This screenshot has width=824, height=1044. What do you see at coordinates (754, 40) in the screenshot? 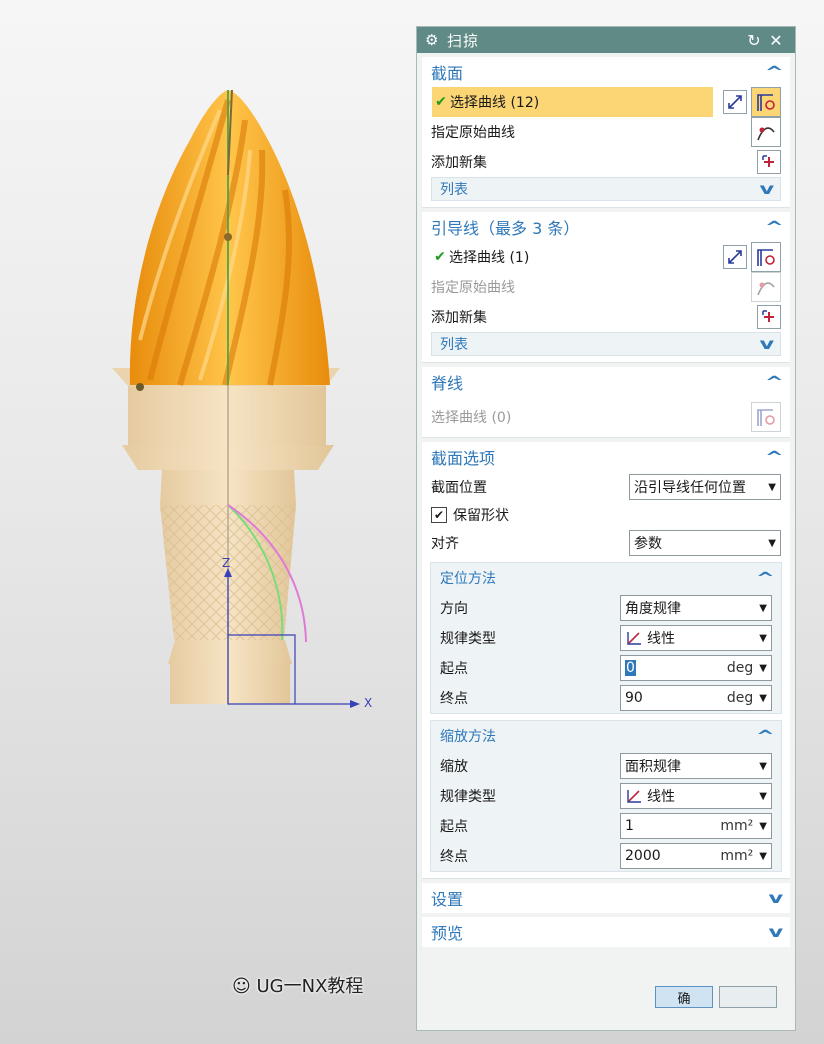
I see `reset-icon: ↻` at bounding box center [754, 40].